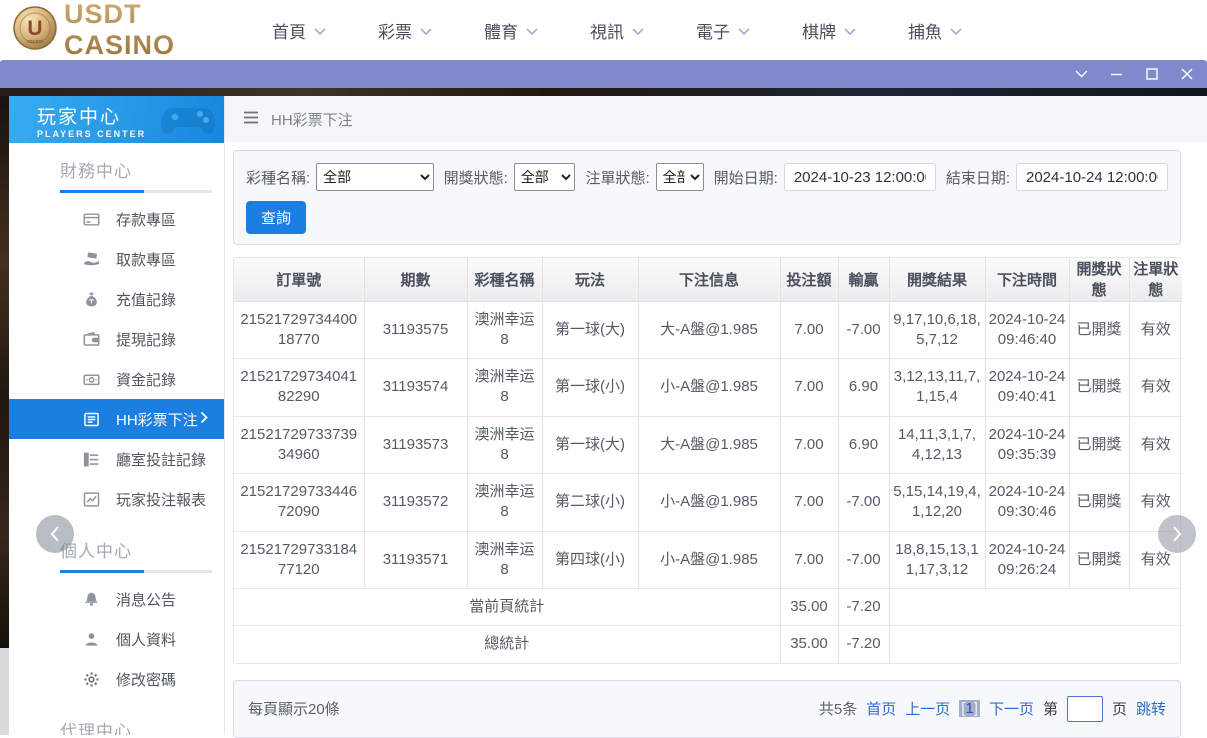 This screenshot has width=1207, height=738. I want to click on jump-link: 跳转, so click(1151, 708).